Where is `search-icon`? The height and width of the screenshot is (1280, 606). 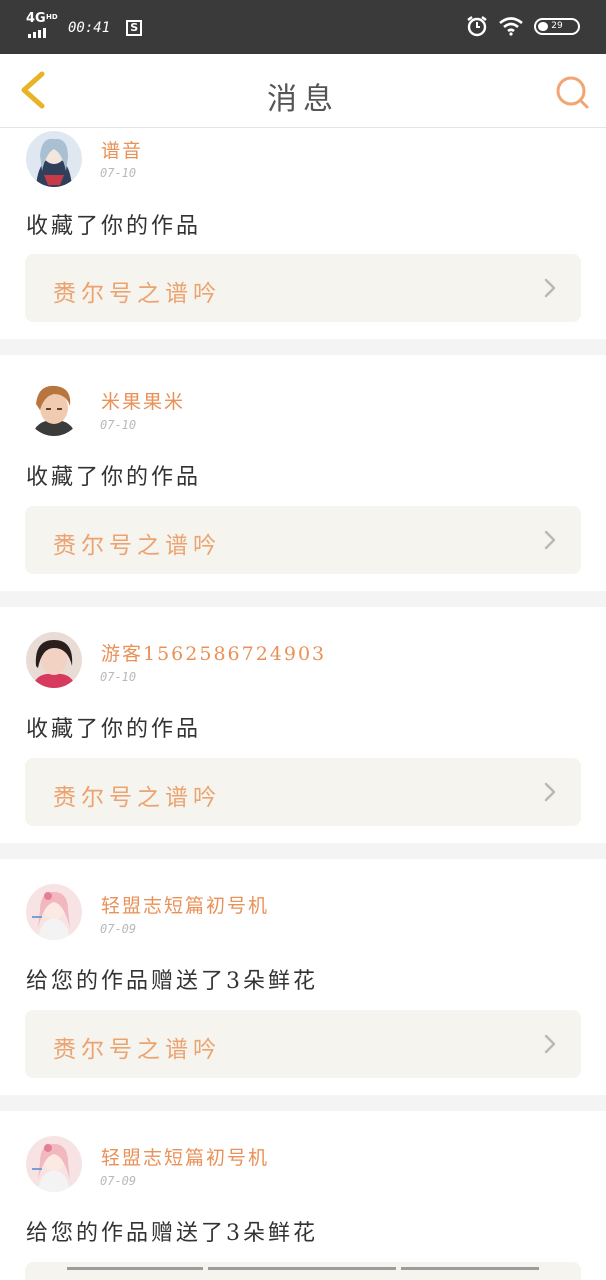
search-icon is located at coordinates (572, 92).